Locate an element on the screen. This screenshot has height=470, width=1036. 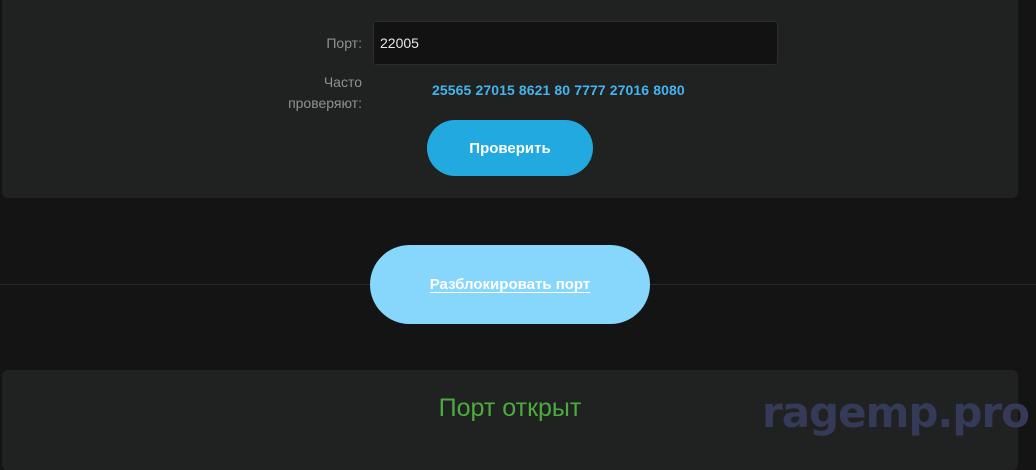
port-input is located at coordinates (575, 43).